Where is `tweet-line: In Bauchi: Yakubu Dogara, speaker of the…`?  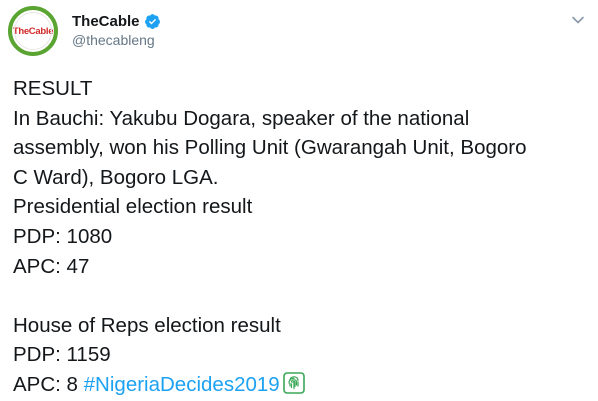
tweet-line: In Bauchi: Yakubu Dogara, speaker of the… is located at coordinates (241, 118).